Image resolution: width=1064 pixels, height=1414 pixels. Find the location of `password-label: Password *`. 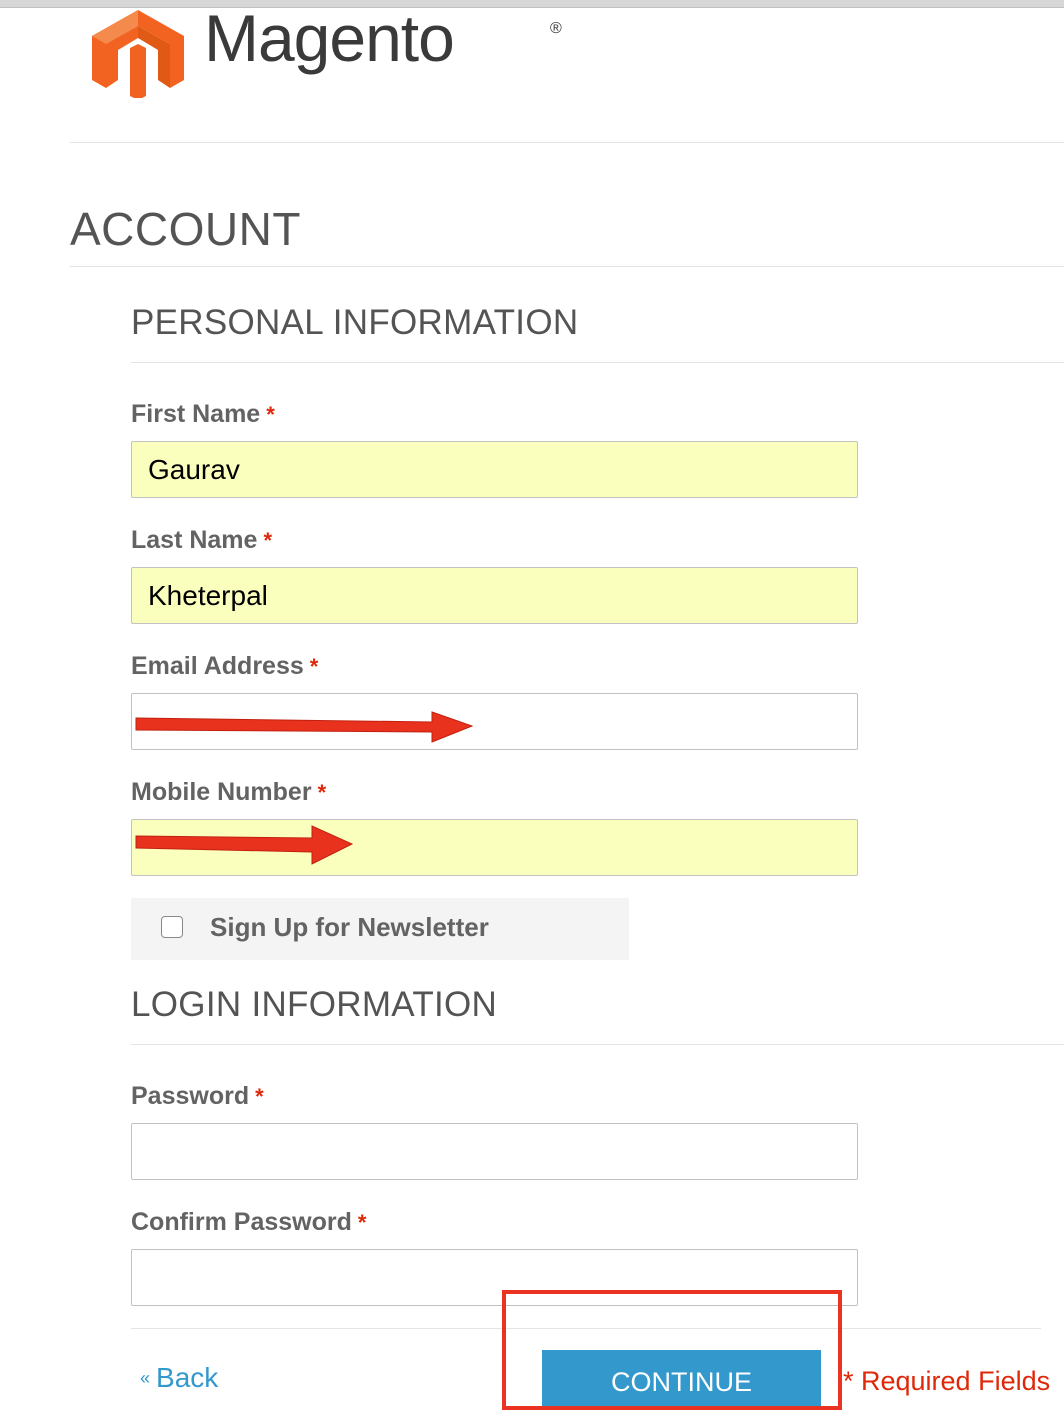

password-label: Password * is located at coordinates (197, 1096).